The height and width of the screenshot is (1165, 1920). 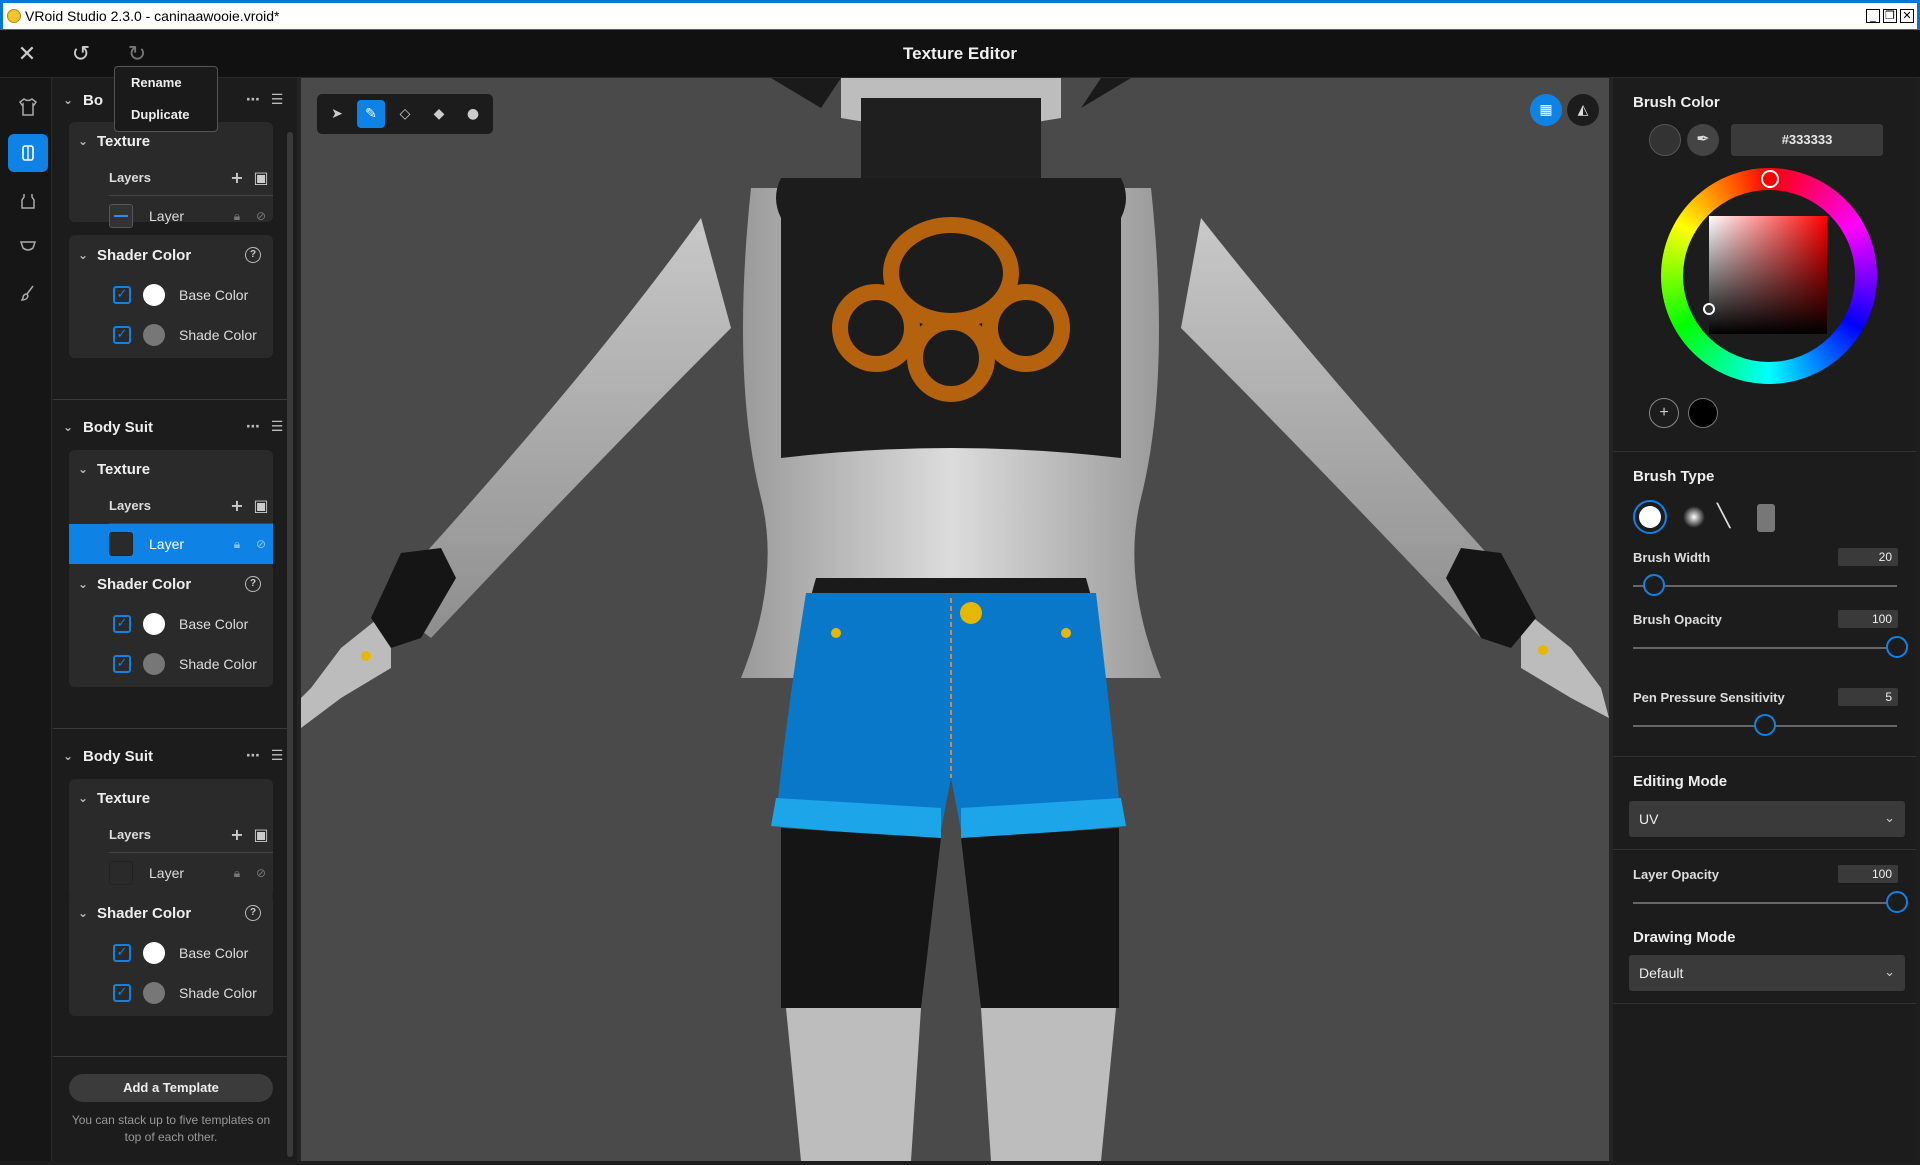 What do you see at coordinates (28, 247) in the screenshot?
I see `bottom-icon` at bounding box center [28, 247].